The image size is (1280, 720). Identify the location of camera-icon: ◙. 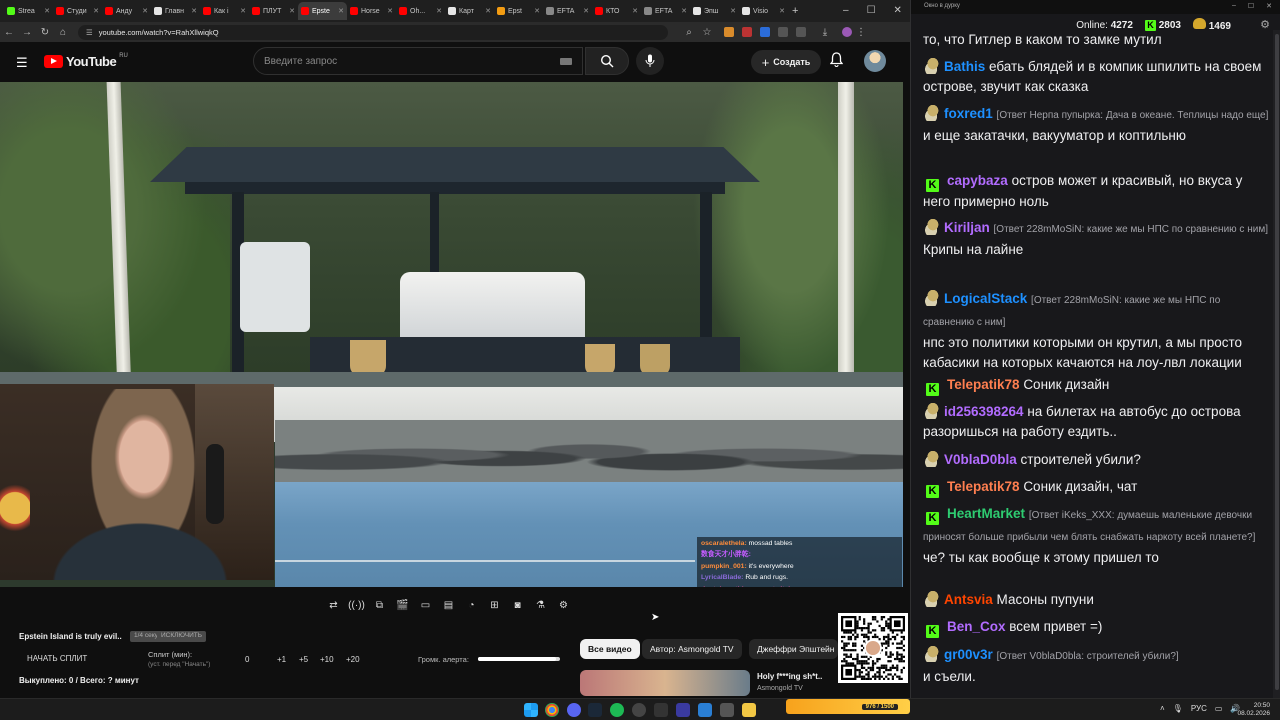
(517, 605).